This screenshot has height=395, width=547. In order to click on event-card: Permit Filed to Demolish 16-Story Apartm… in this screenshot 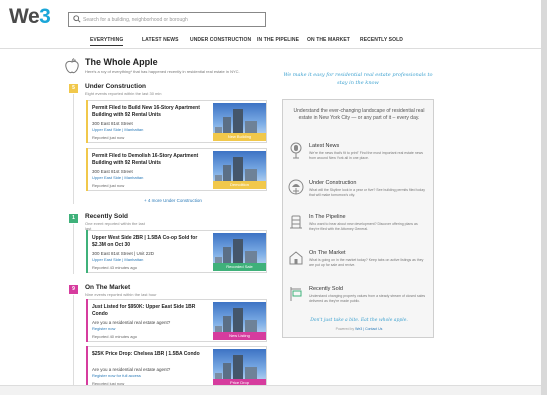, I will do `click(176, 169)`.